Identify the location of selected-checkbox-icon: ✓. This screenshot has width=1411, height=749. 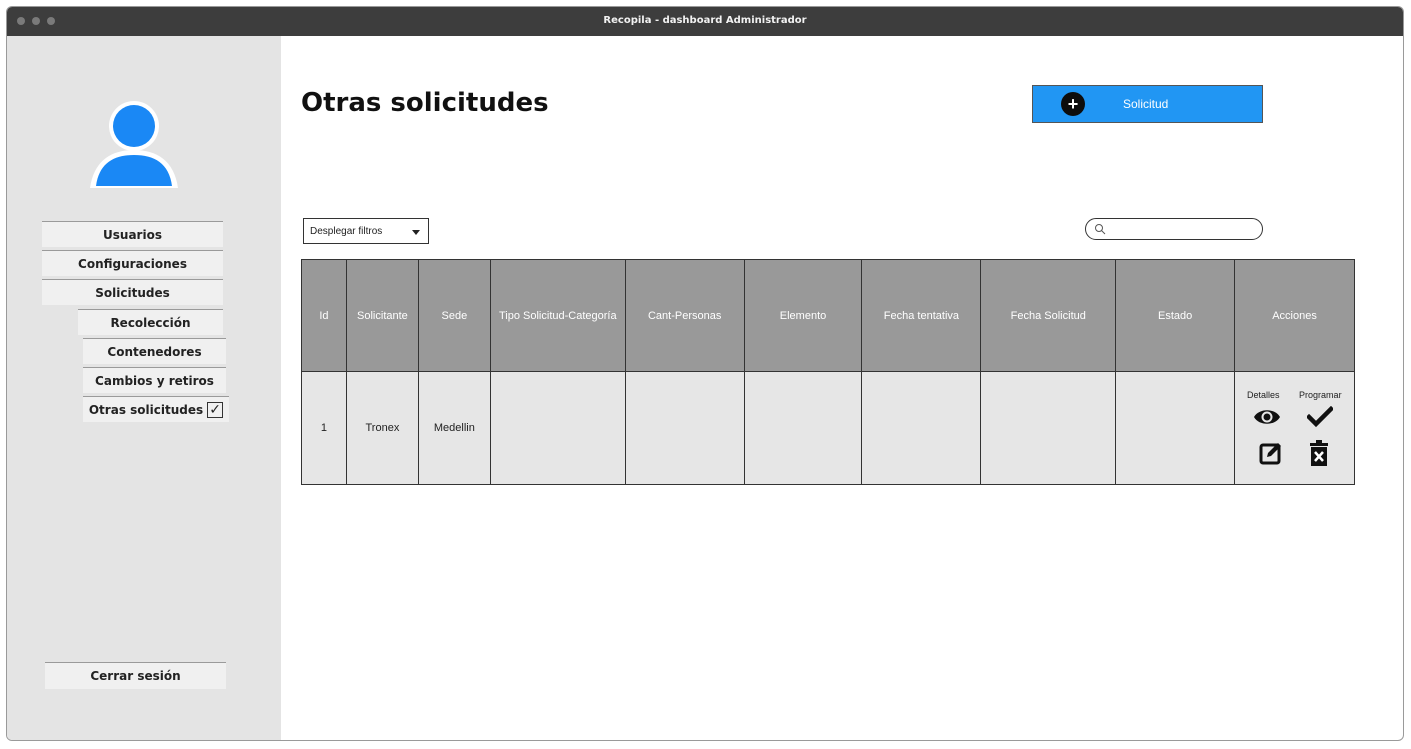
(215, 409).